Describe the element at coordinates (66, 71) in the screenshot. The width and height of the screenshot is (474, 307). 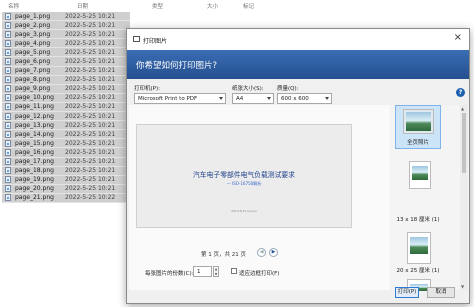
I see `file-row: page_7.png 2022-5-25 10:21` at that location.